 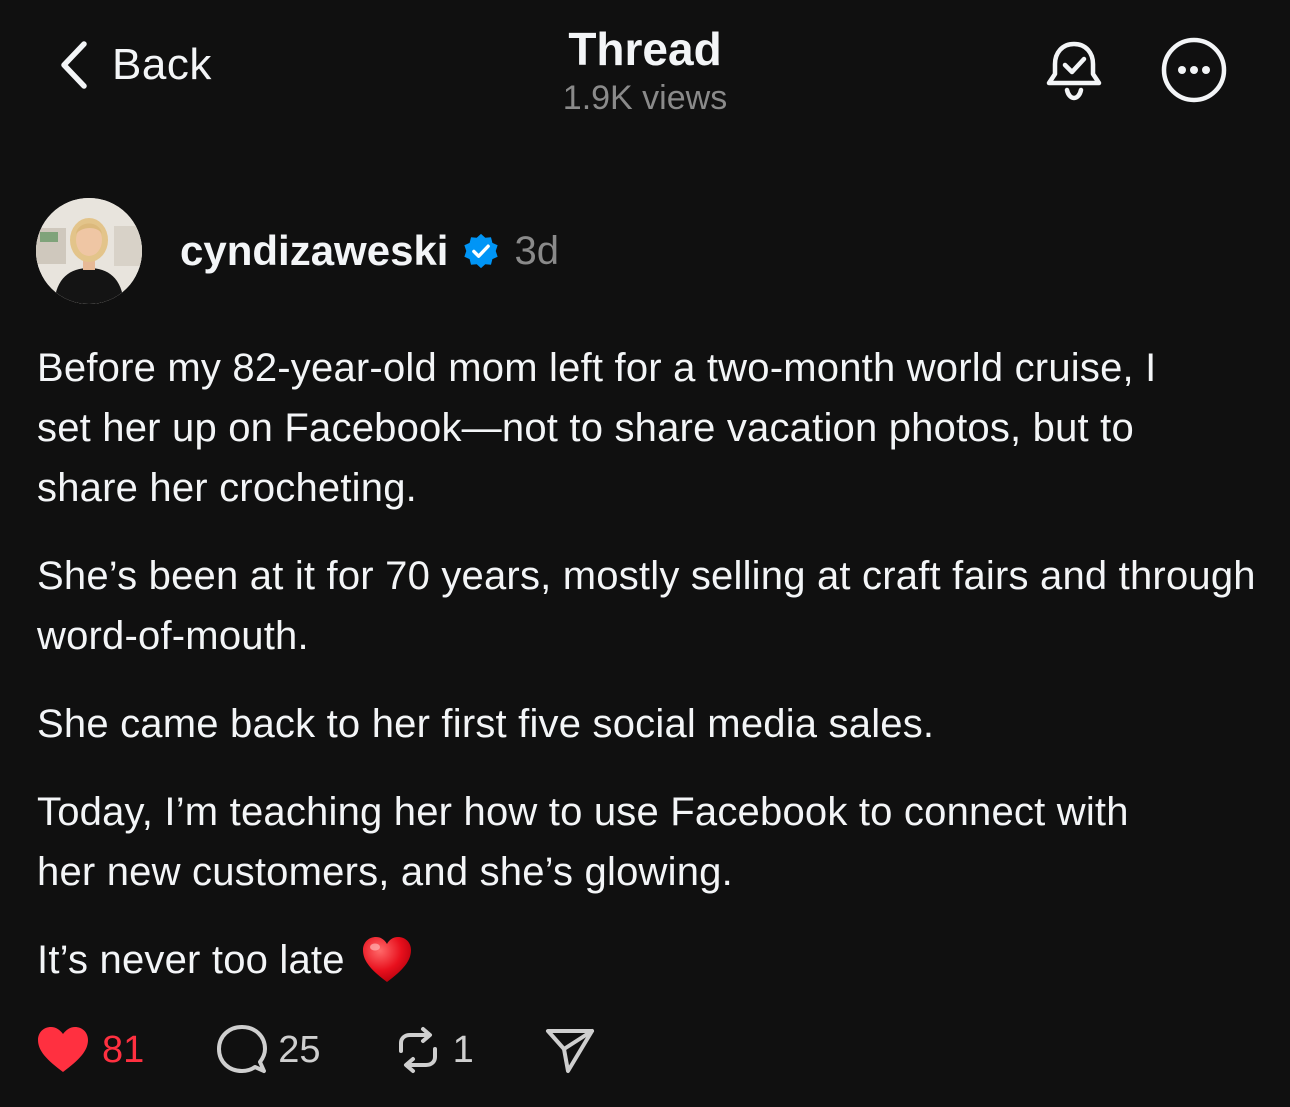 I want to click on repost-icon, so click(x=417, y=1050).